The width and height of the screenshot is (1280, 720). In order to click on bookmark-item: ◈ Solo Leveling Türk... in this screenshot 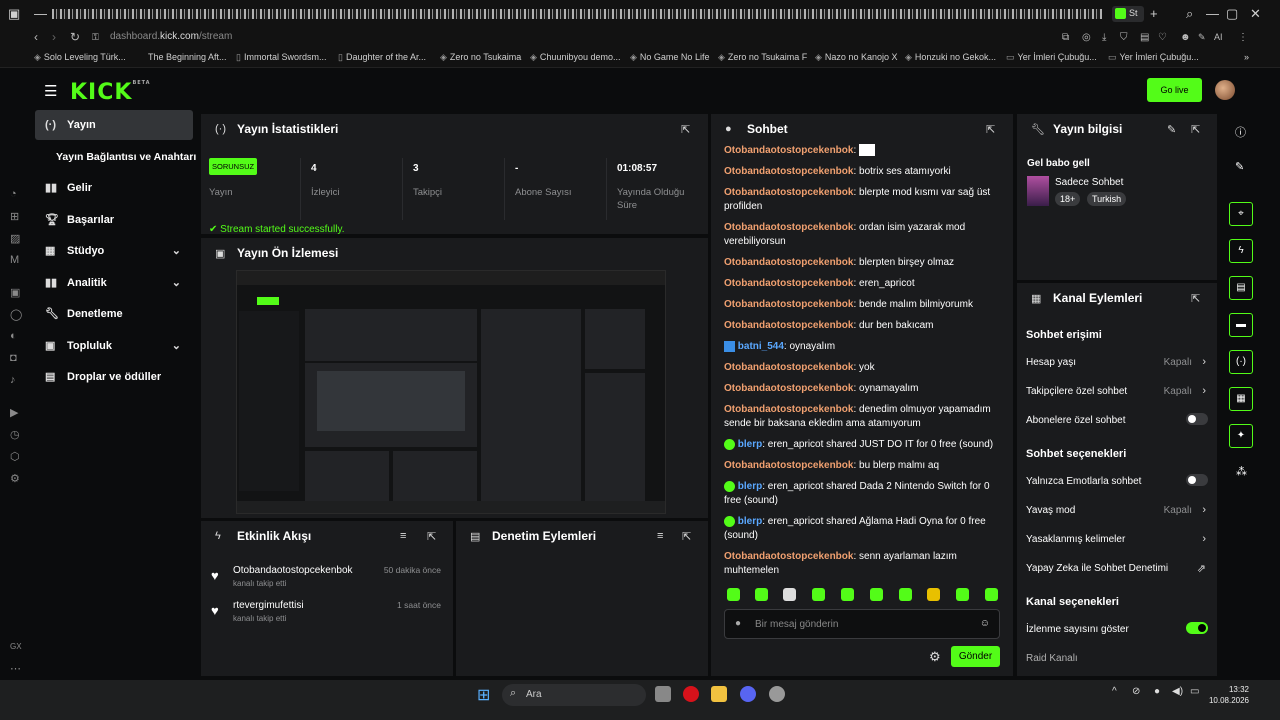, I will do `click(80, 57)`.